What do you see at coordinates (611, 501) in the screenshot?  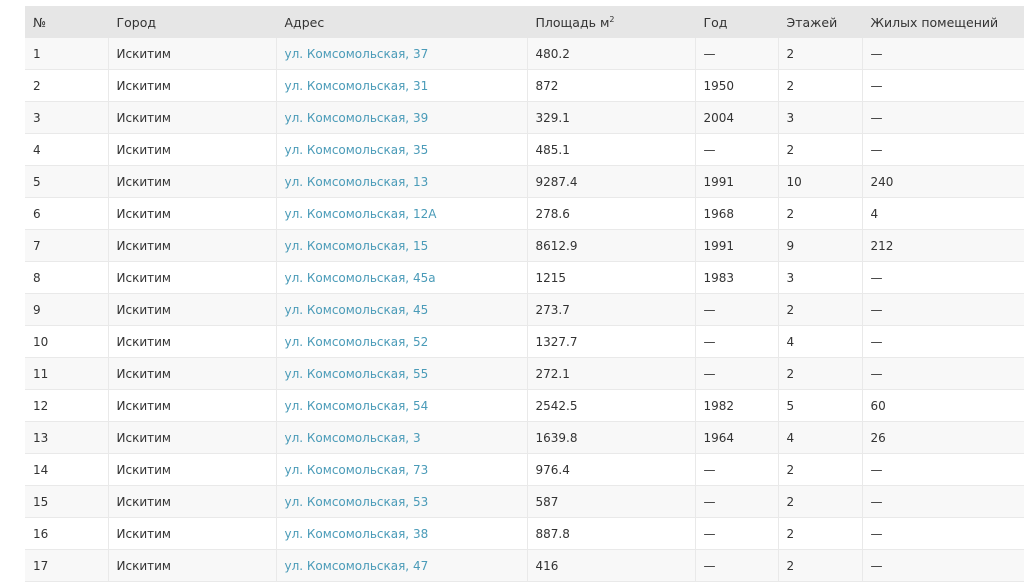 I see `cell-area: 587` at bounding box center [611, 501].